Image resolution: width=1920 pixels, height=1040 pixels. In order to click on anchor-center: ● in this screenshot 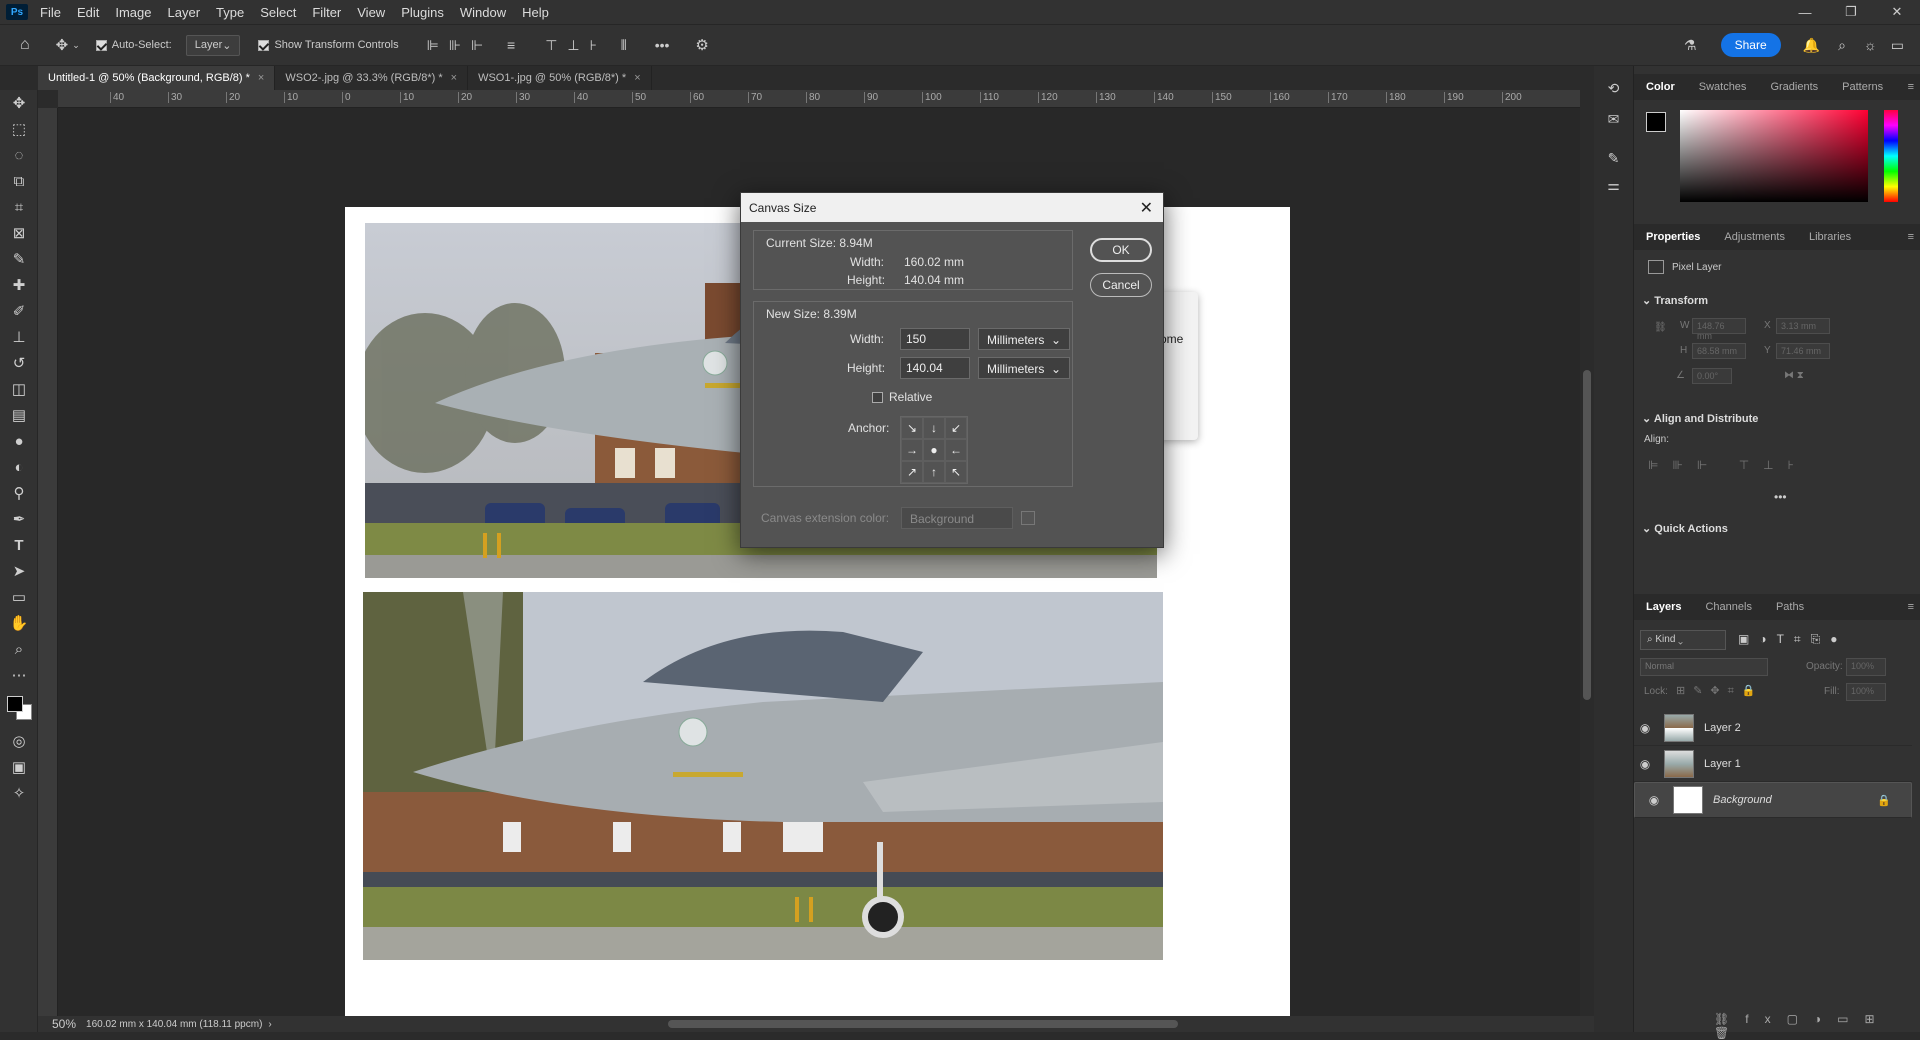, I will do `click(934, 450)`.